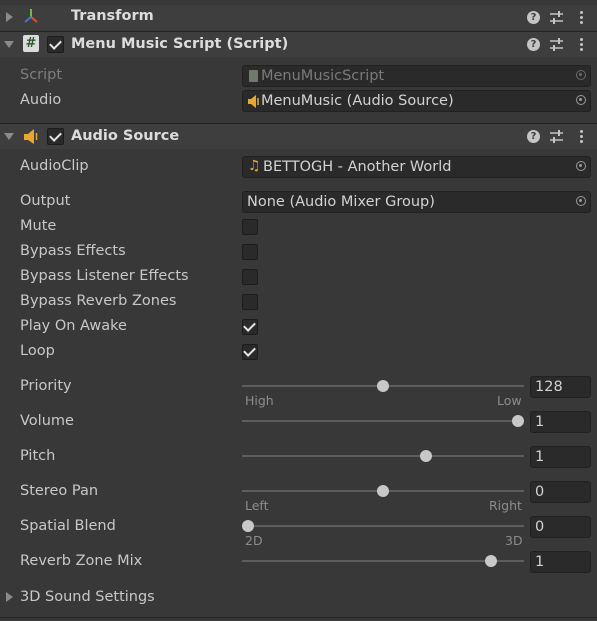 This screenshot has height=621, width=597. What do you see at coordinates (357, 167) in the screenshot?
I see `audioclip-value: BETTOGH - Another World` at bounding box center [357, 167].